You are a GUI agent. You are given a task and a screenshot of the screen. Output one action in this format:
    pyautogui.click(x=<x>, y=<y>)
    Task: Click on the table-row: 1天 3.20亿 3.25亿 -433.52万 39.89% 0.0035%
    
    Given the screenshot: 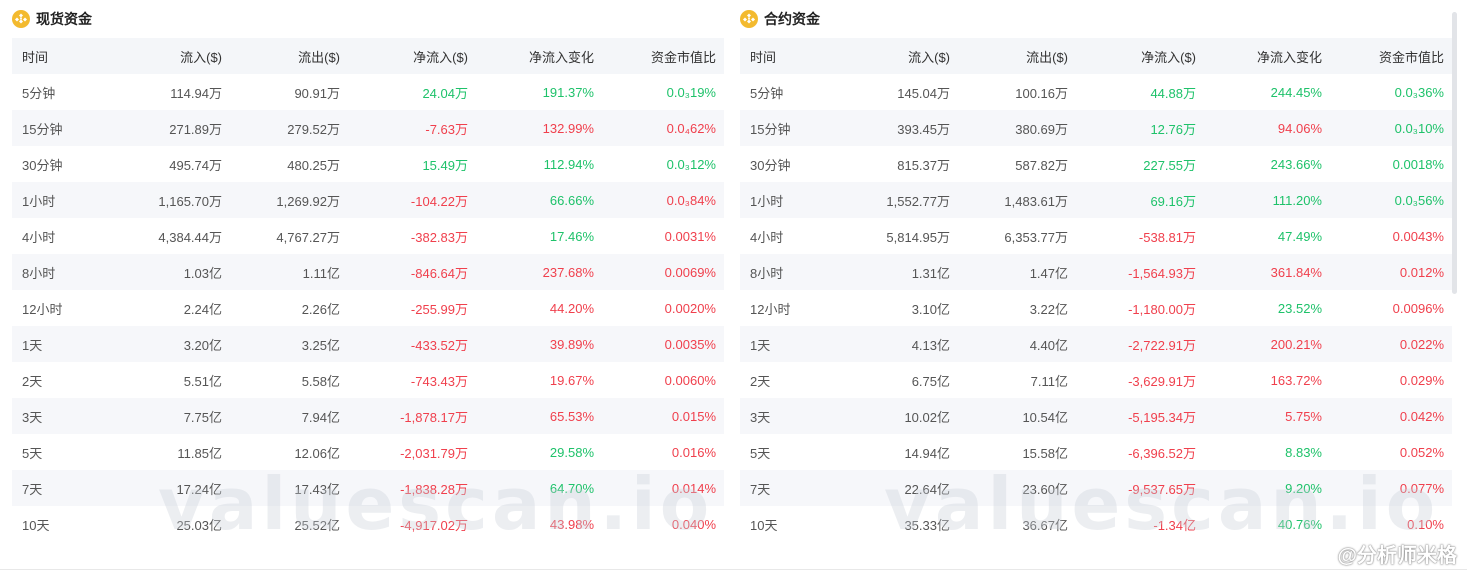 What is the action you would take?
    pyautogui.click(x=368, y=344)
    